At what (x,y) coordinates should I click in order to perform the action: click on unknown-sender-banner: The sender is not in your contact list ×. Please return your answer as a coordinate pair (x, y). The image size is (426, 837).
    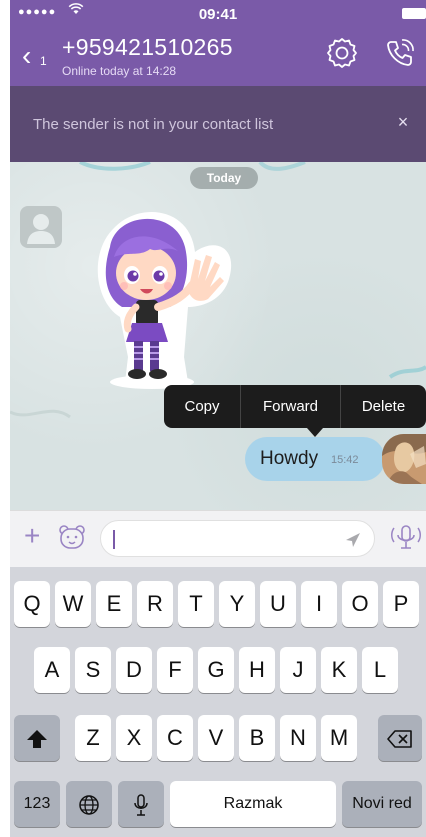
    Looking at the image, I should click on (218, 124).